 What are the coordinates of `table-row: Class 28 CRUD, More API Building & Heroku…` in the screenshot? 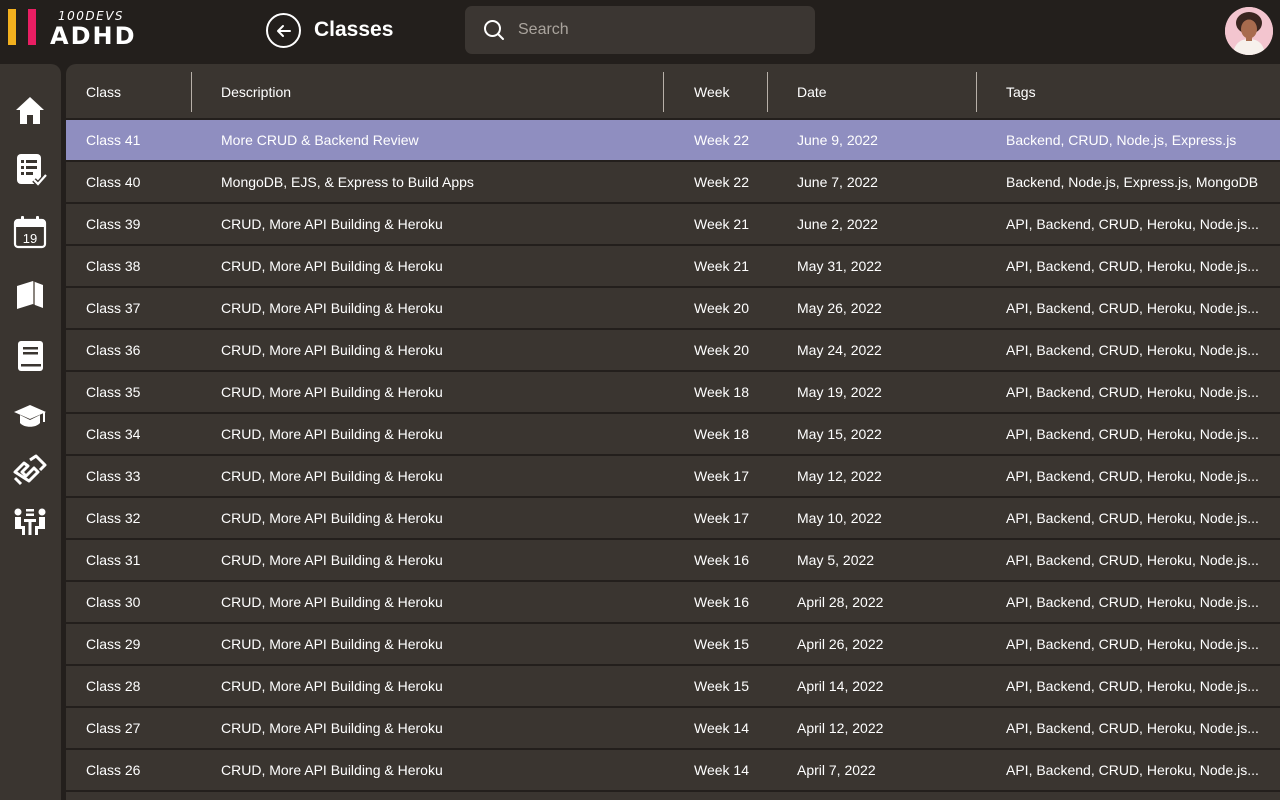 It's located at (673, 687).